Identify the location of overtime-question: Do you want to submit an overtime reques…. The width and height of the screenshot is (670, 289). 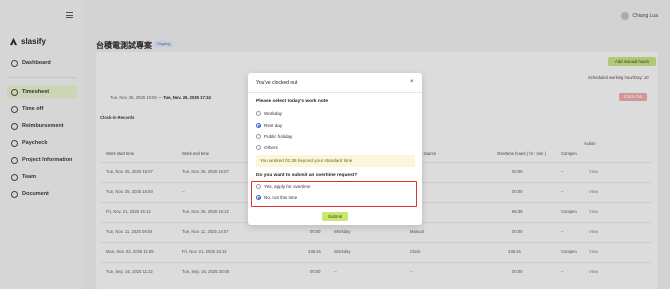
(307, 175).